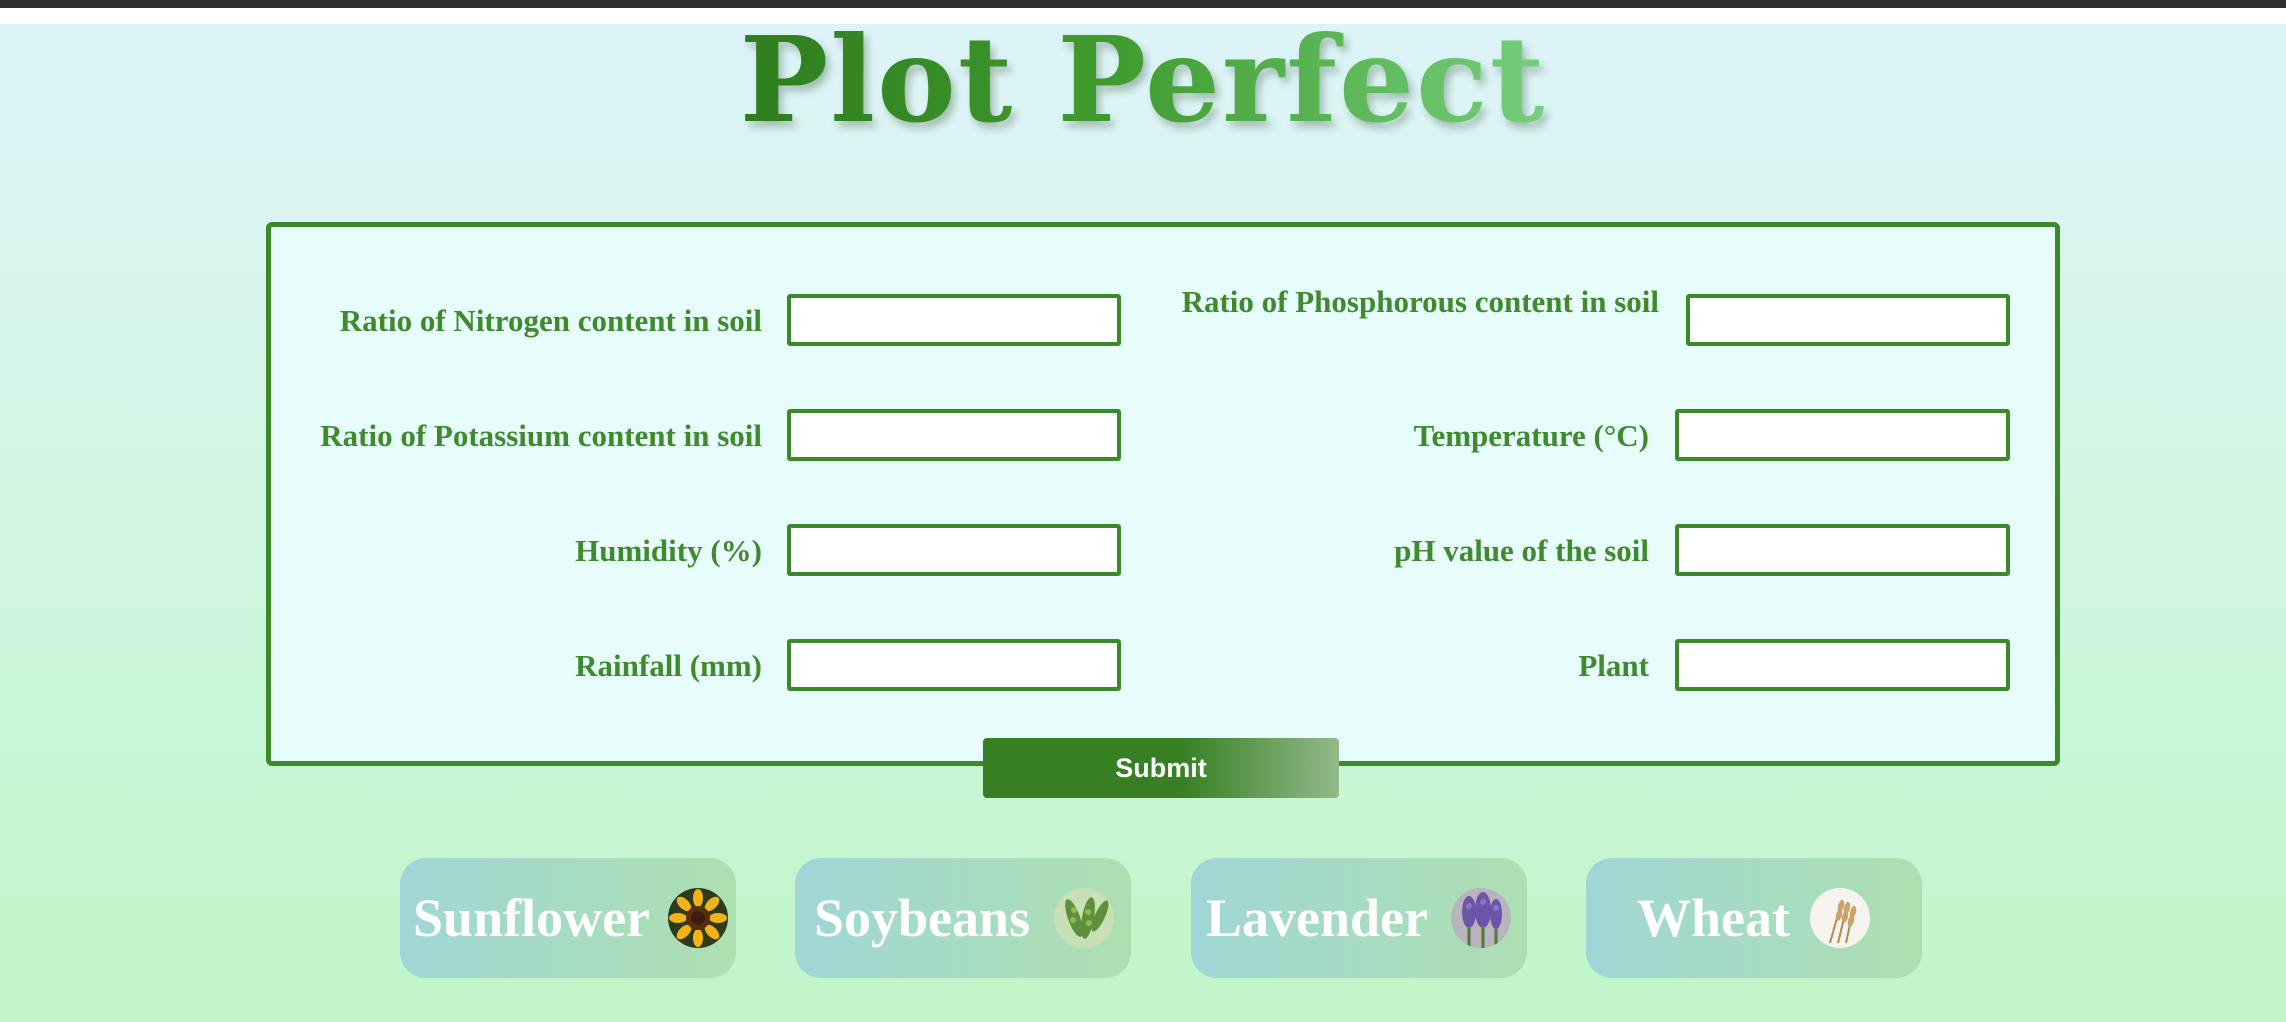 The width and height of the screenshot is (2286, 1022). What do you see at coordinates (1842, 665) in the screenshot?
I see `plant-input` at bounding box center [1842, 665].